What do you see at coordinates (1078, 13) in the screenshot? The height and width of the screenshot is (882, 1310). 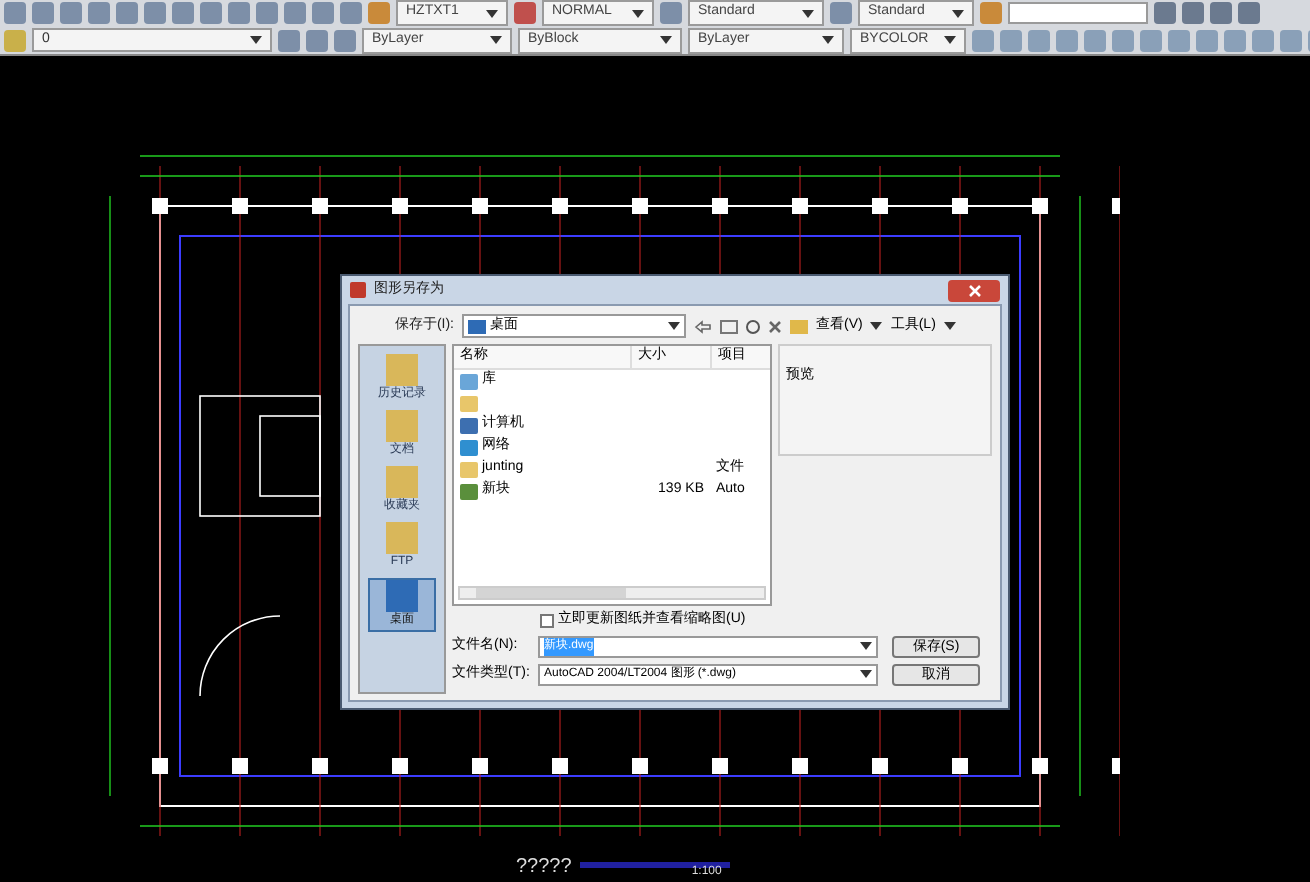 I see `toolbar-field` at bounding box center [1078, 13].